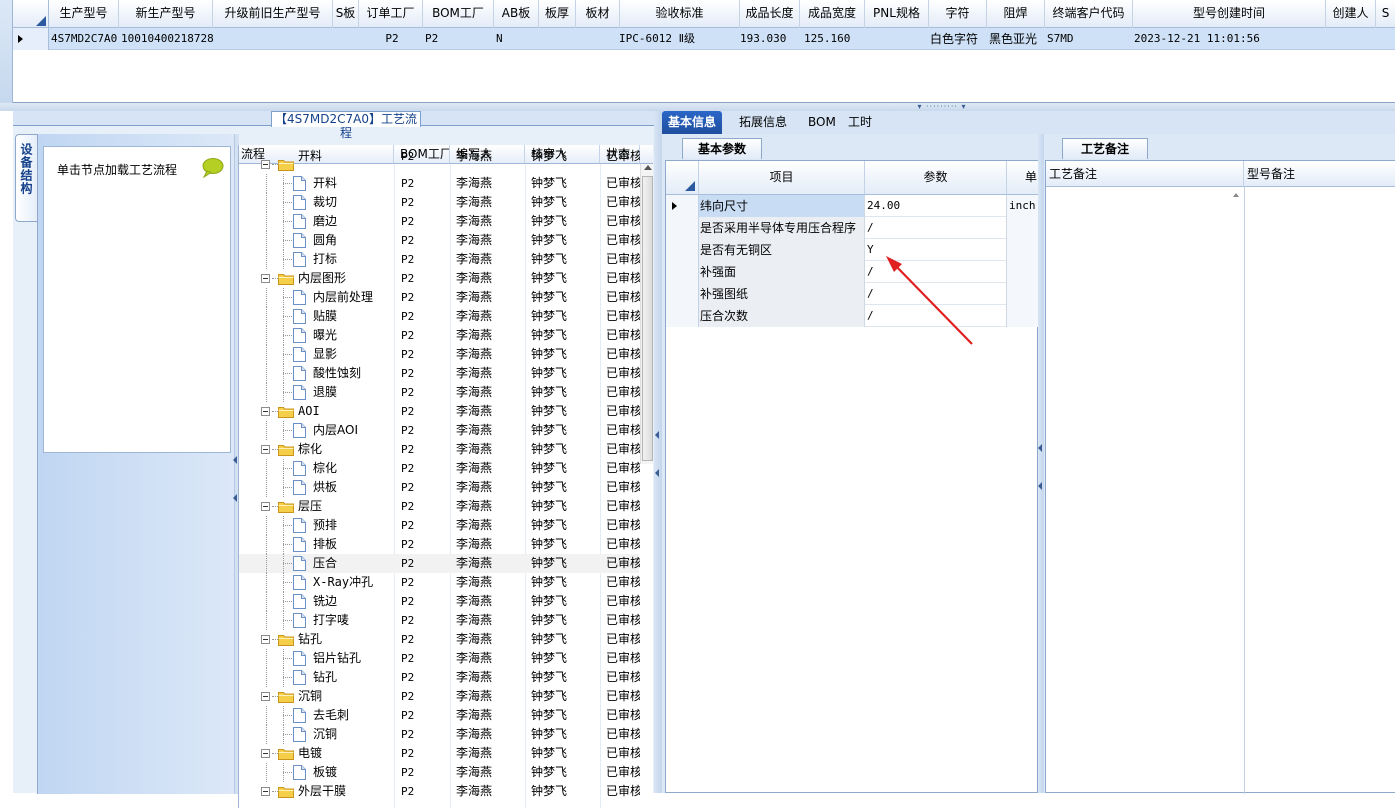  What do you see at coordinates (353, 620) in the screenshot?
I see `tree-node-label: 打字唛` at bounding box center [353, 620].